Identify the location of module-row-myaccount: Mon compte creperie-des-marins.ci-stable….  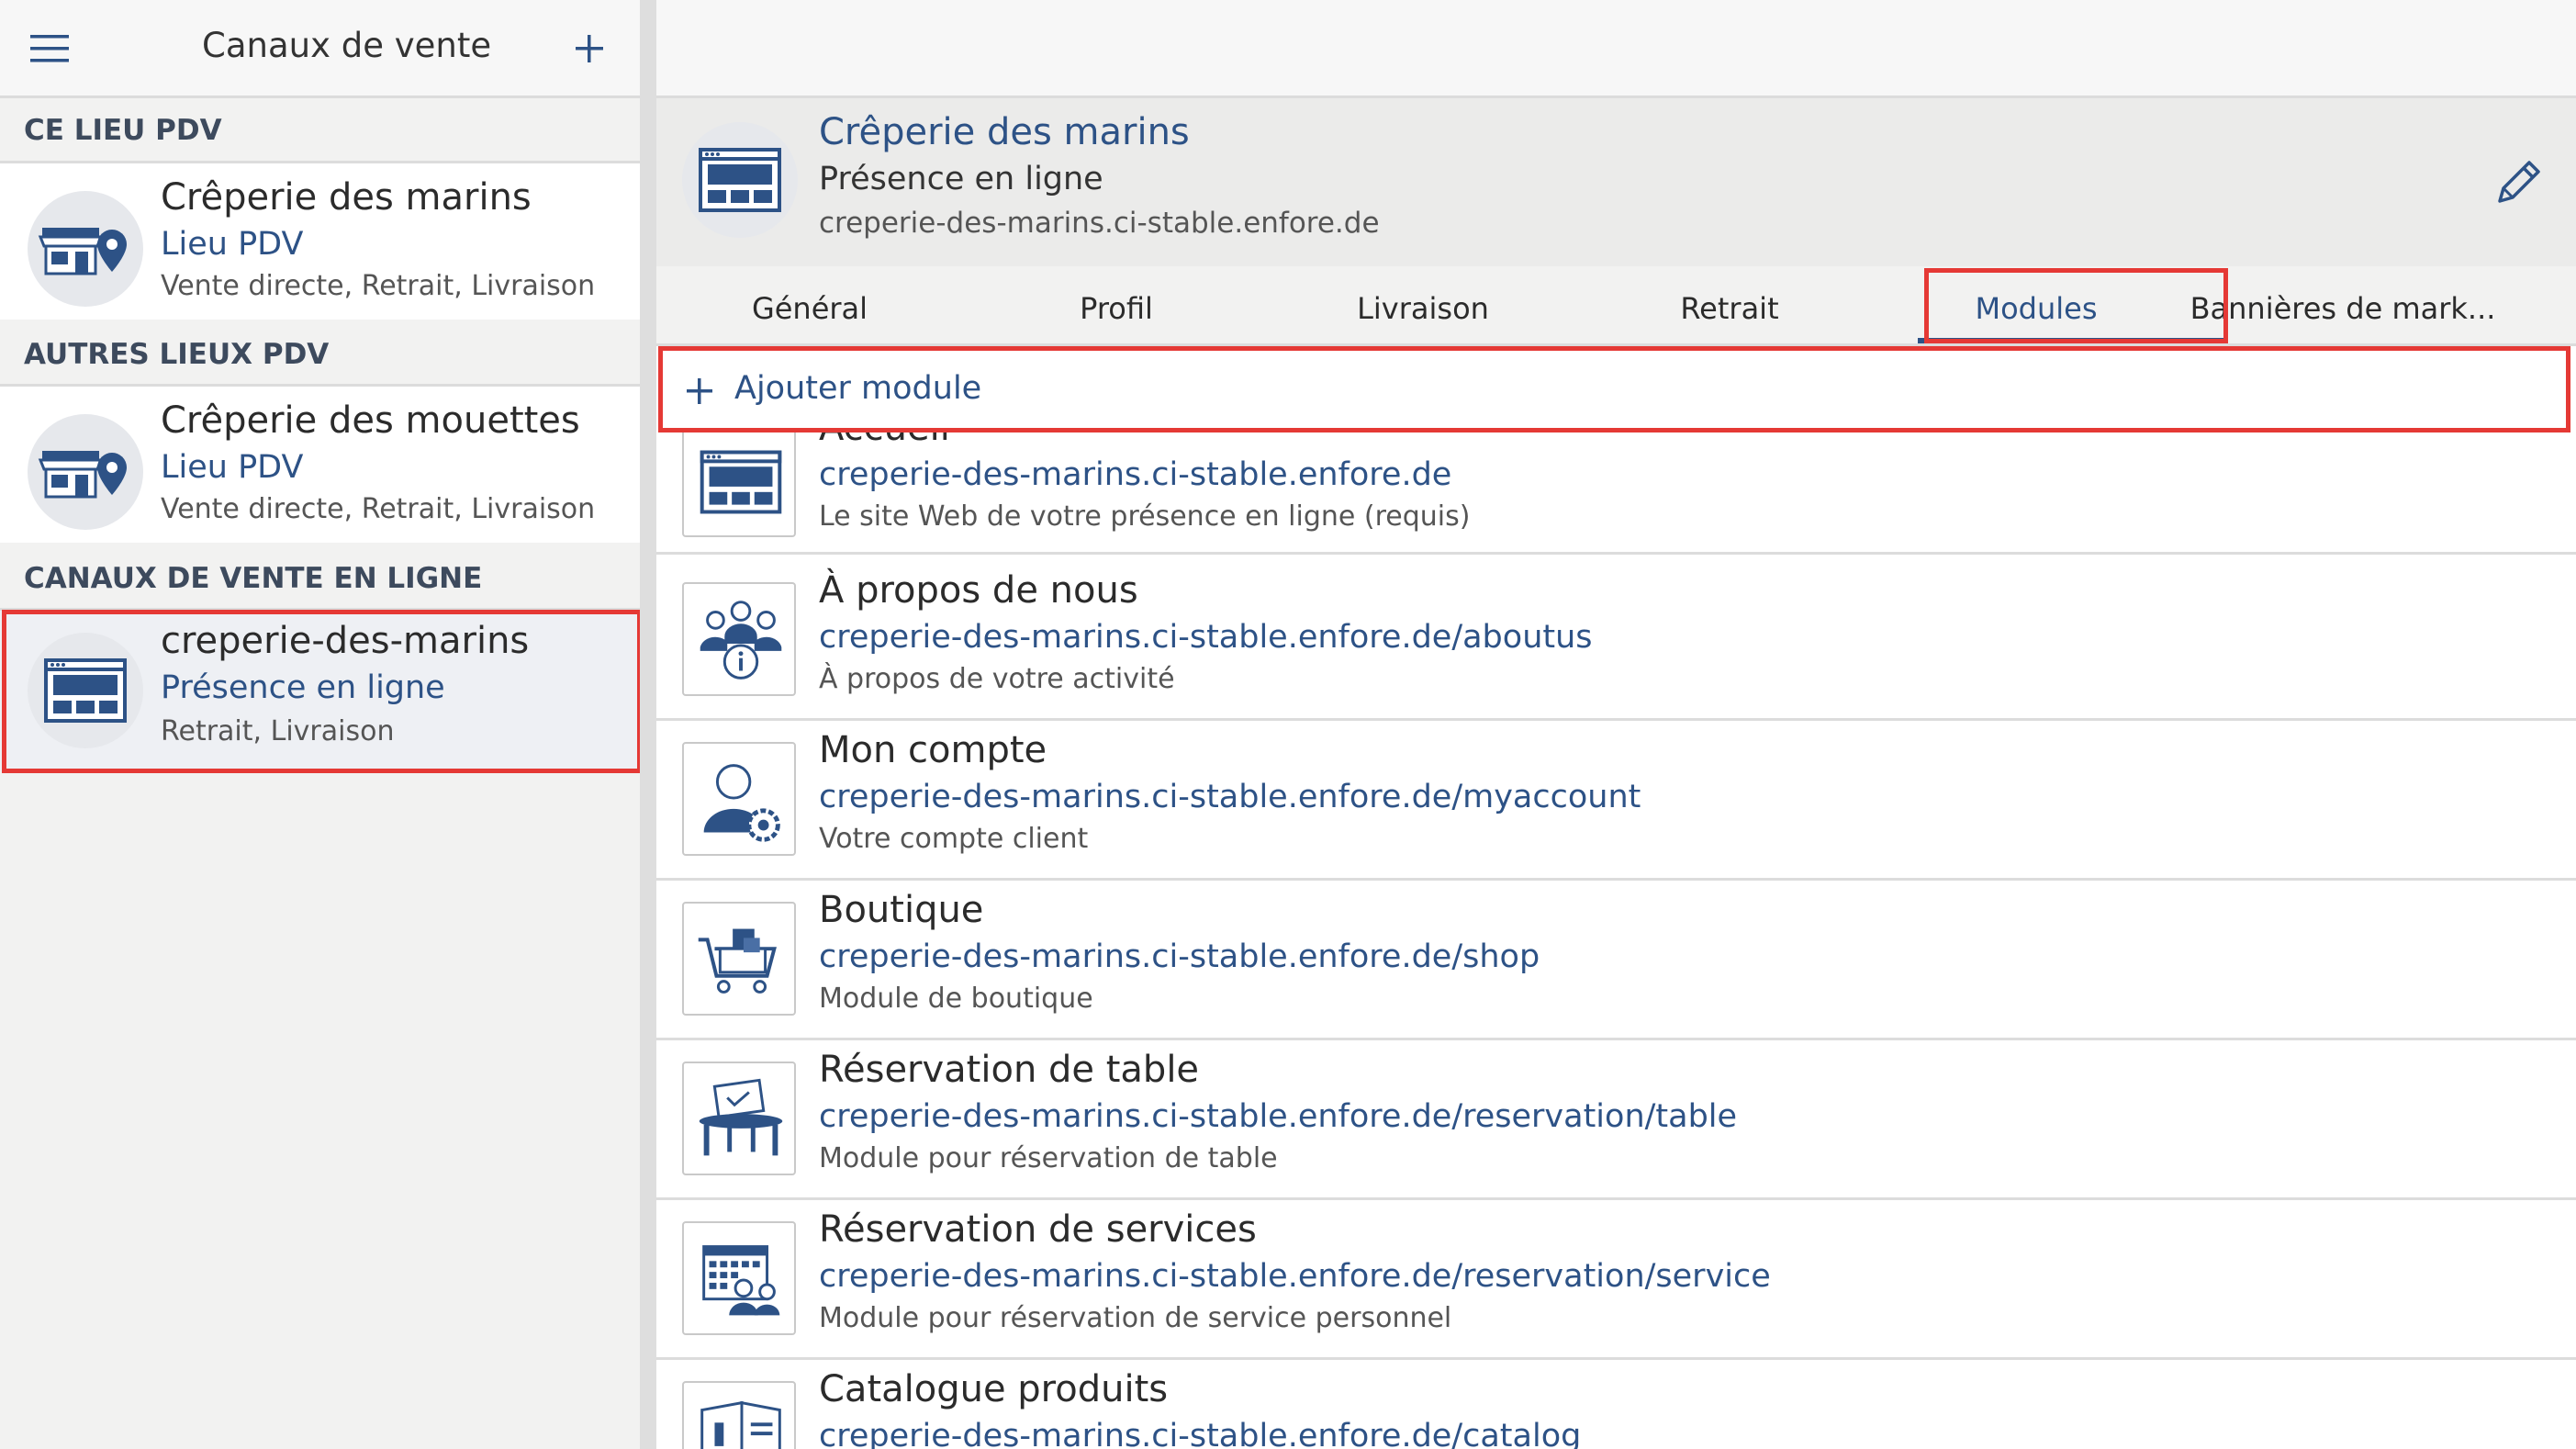
(1616, 799).